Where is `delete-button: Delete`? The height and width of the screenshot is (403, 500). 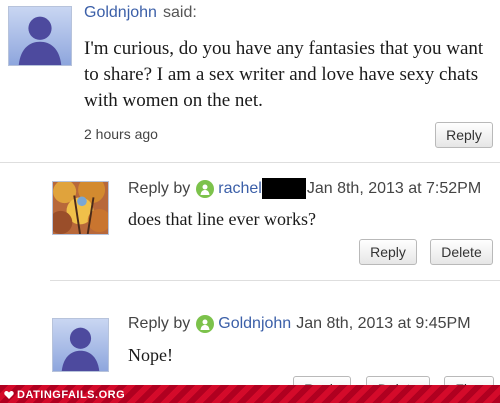
delete-button: Delete is located at coordinates (461, 252).